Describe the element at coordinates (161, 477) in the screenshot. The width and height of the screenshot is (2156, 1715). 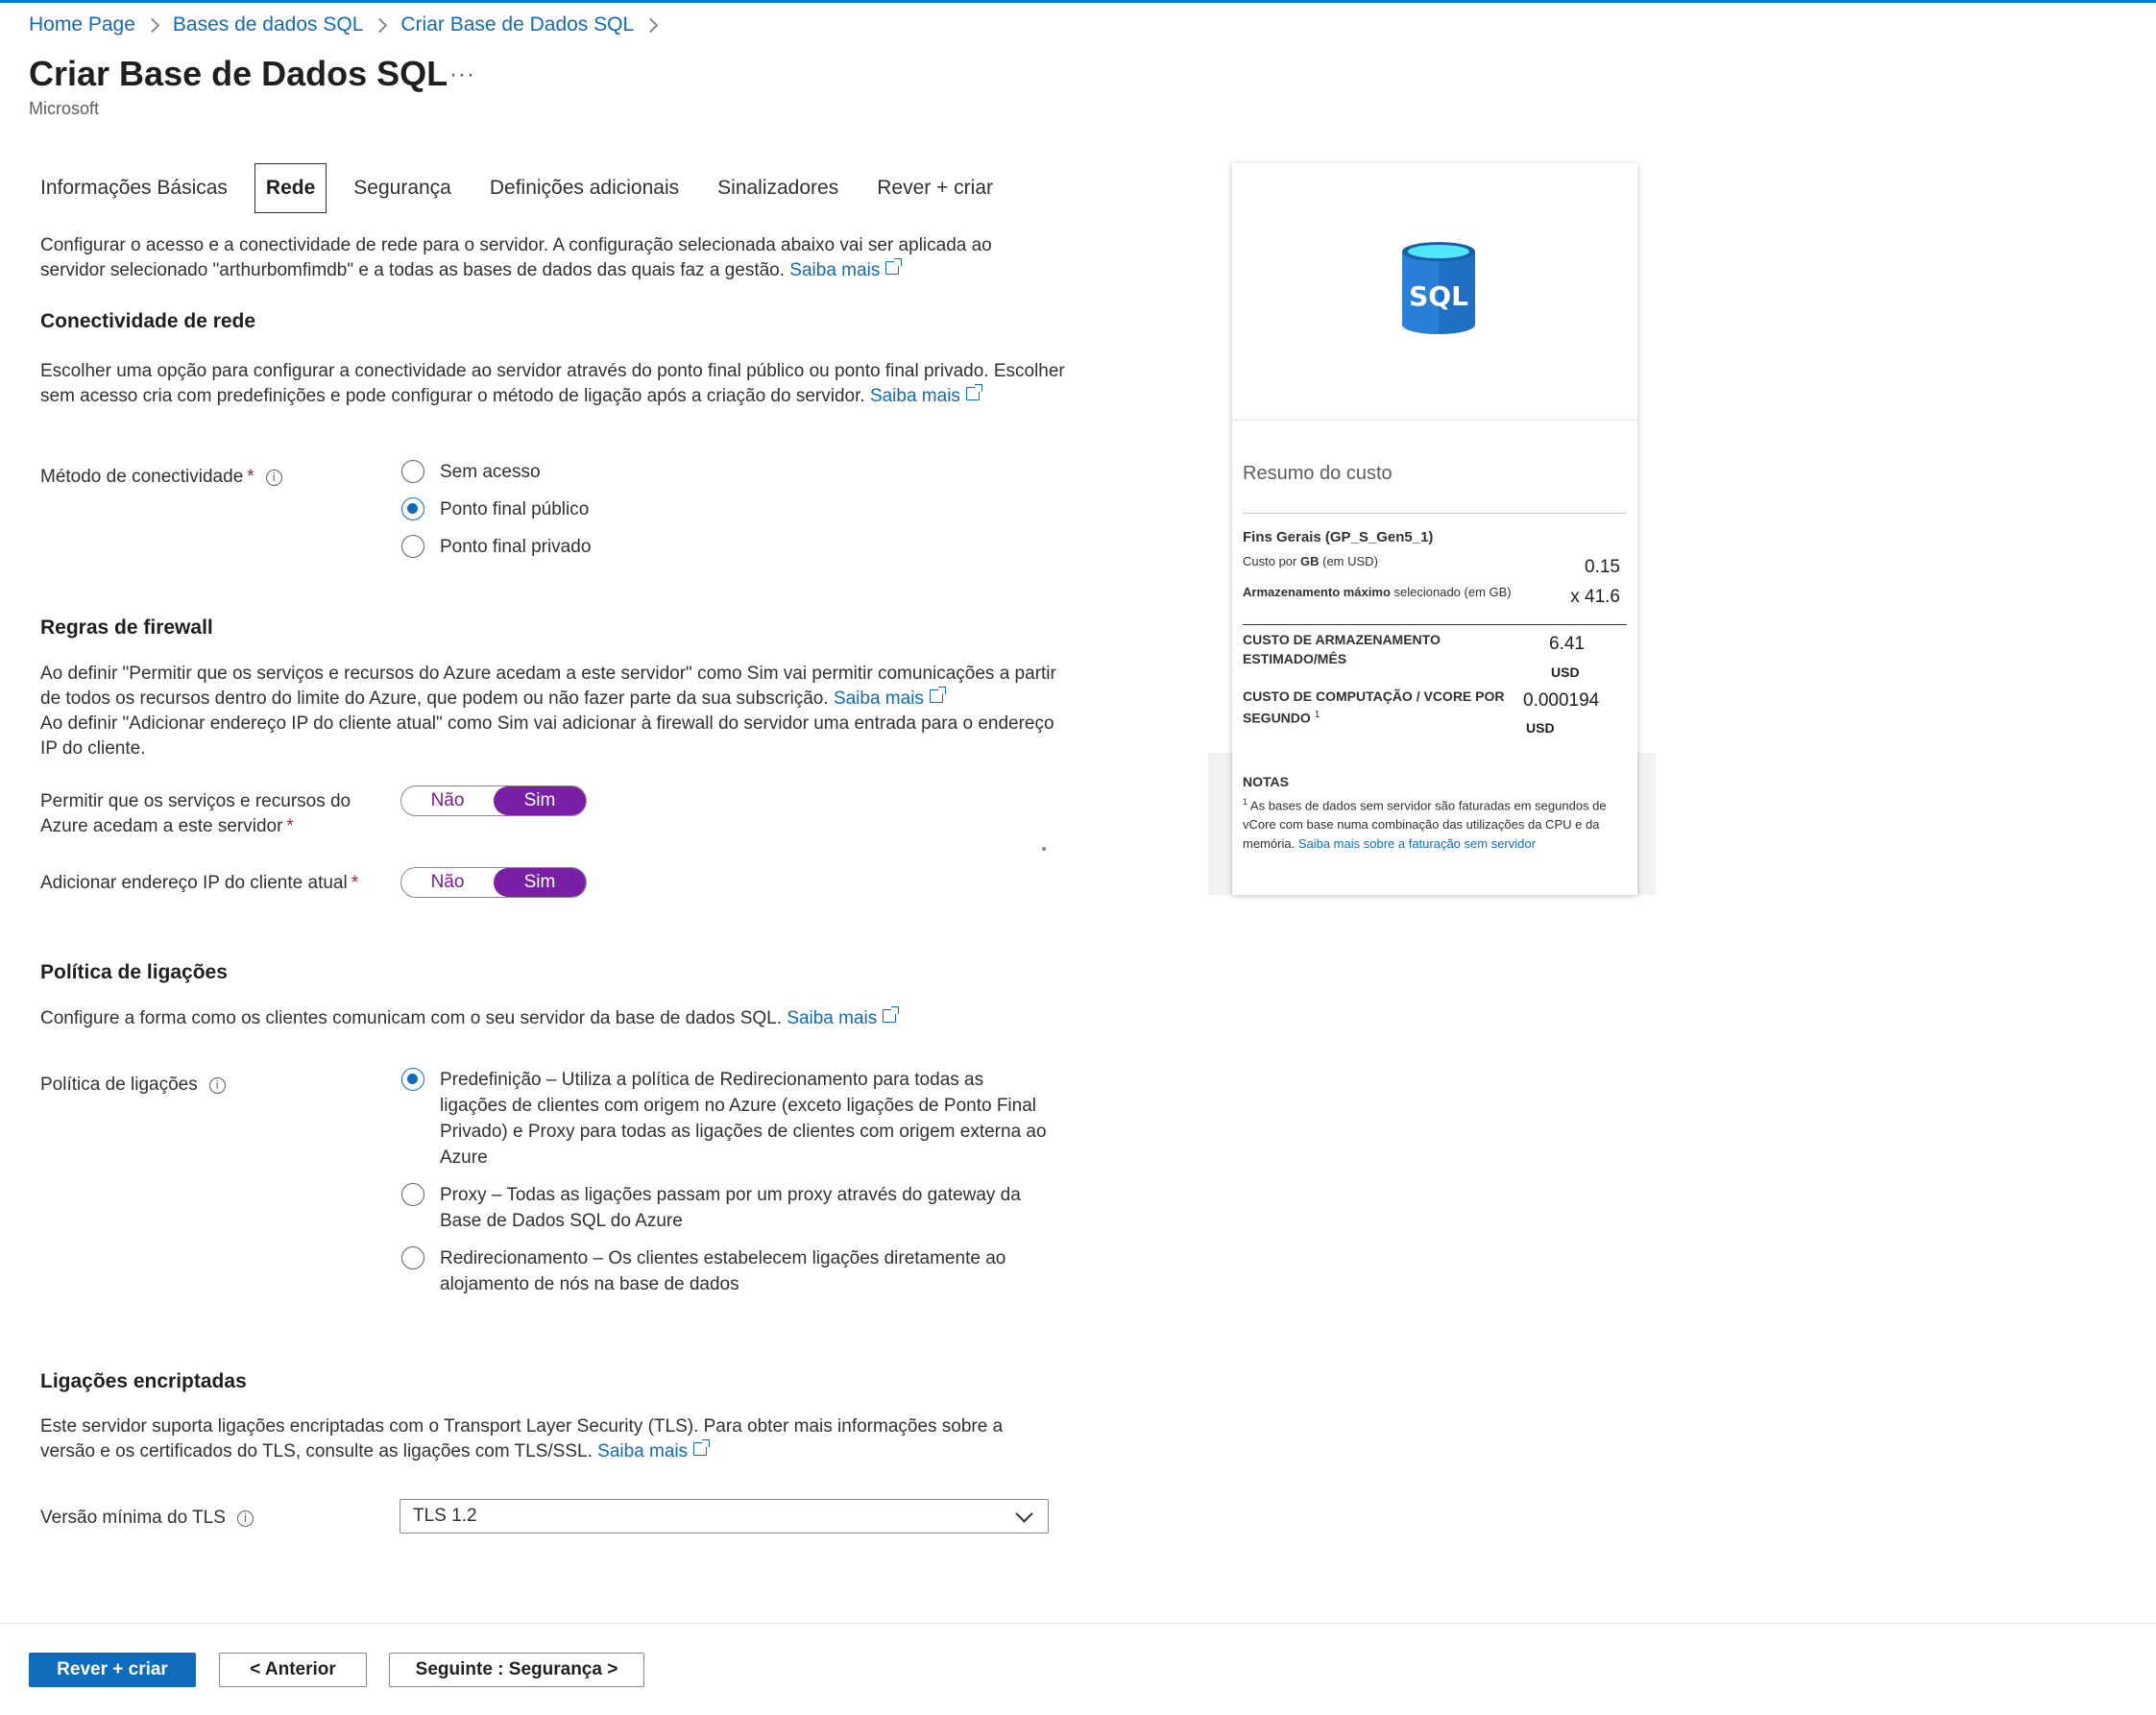
I see `connectivity-method-label: Método de conectividade * i` at that location.